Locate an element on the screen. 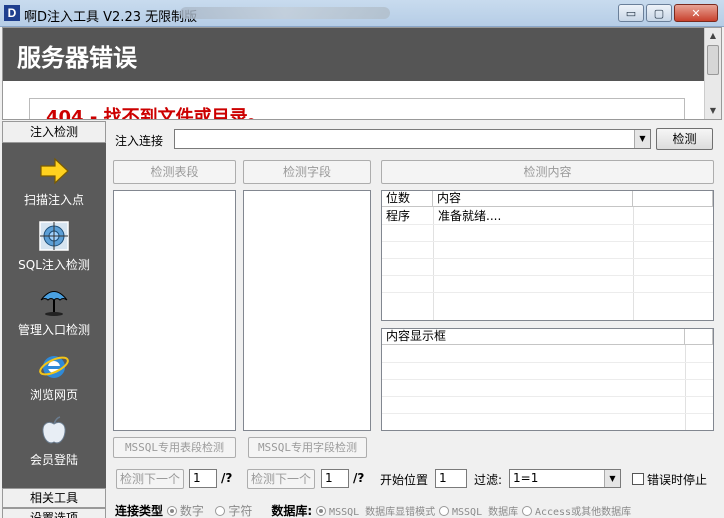 The image size is (724, 518). scroll-up-icon: ▲ is located at coordinates (713, 36).